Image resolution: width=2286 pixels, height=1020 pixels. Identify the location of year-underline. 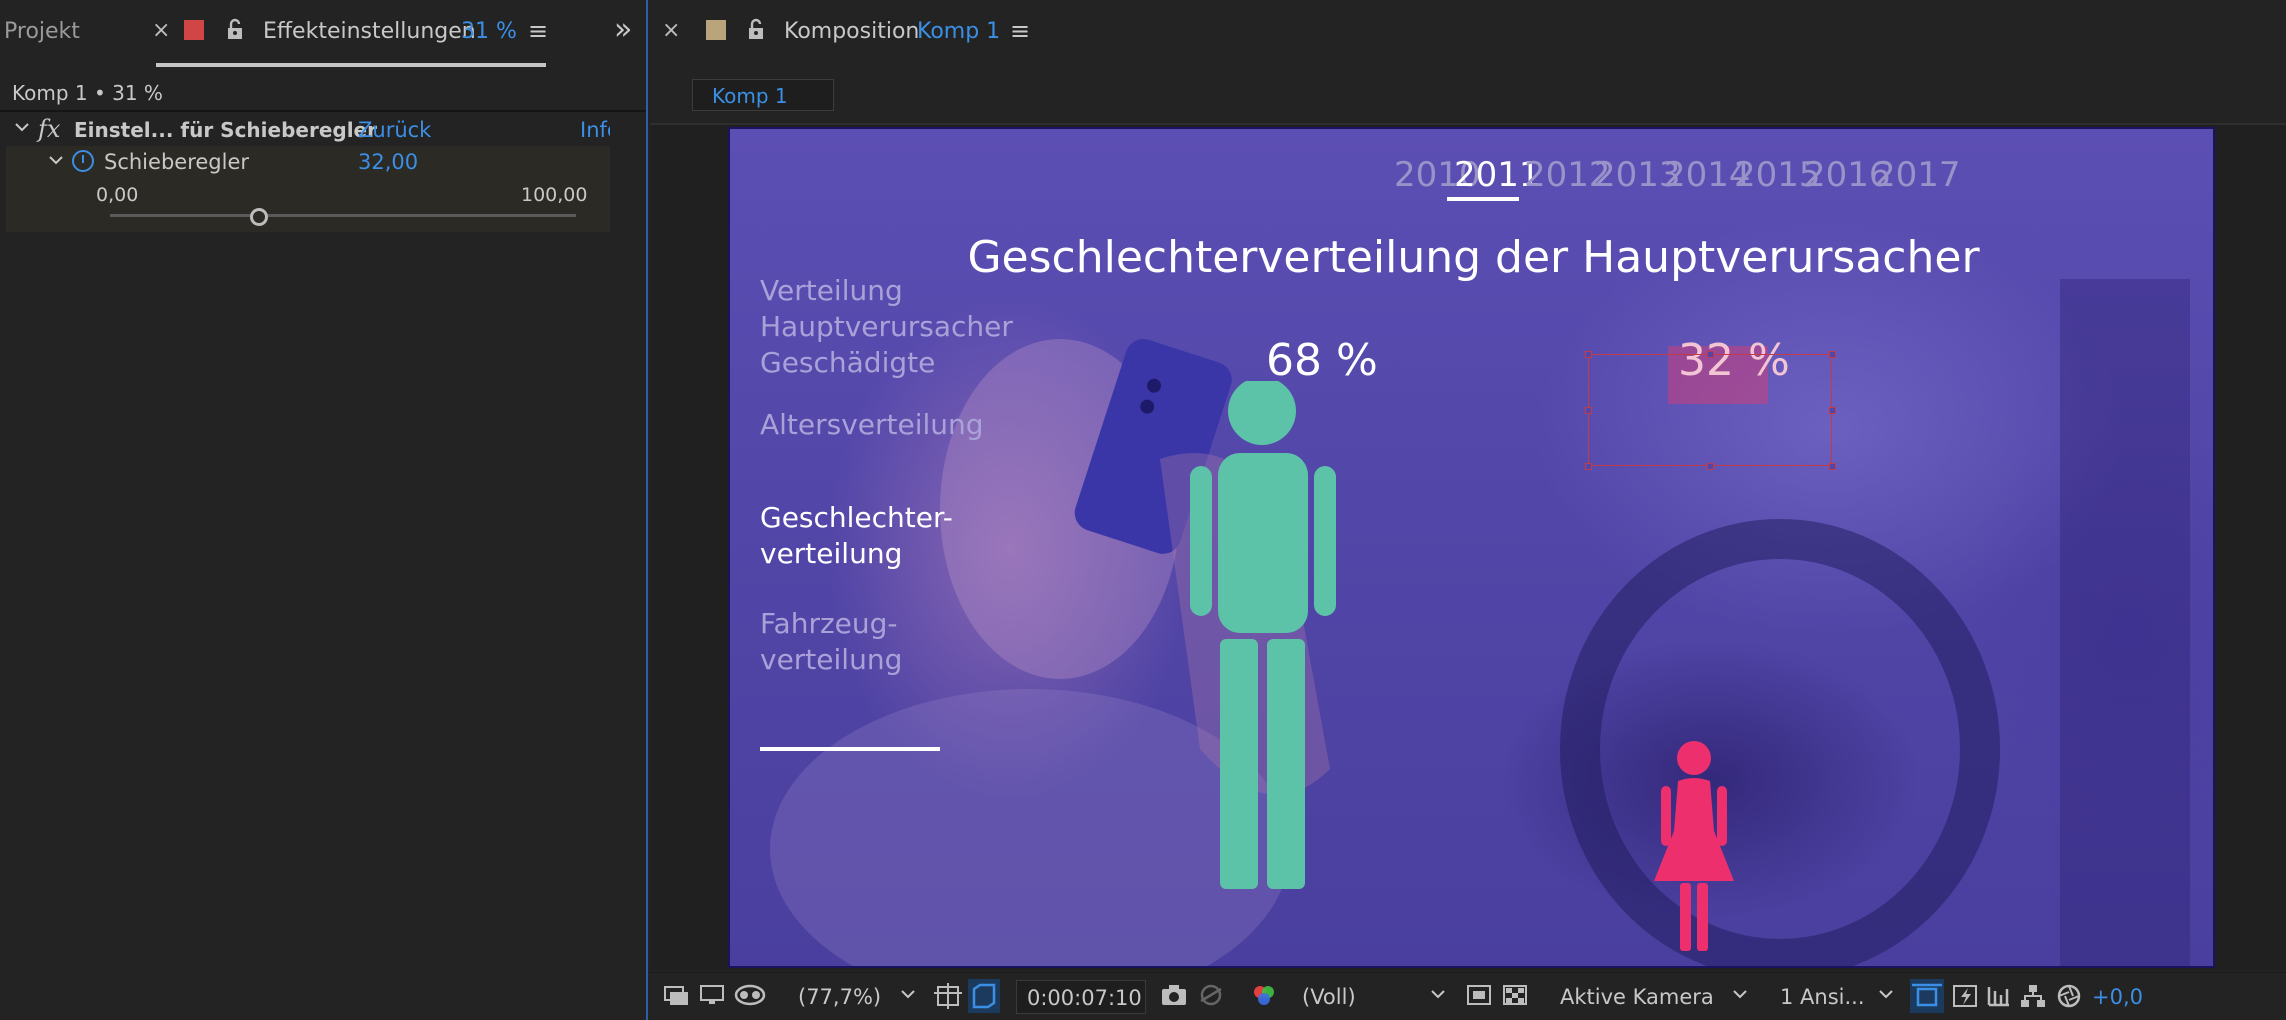
(1483, 199).